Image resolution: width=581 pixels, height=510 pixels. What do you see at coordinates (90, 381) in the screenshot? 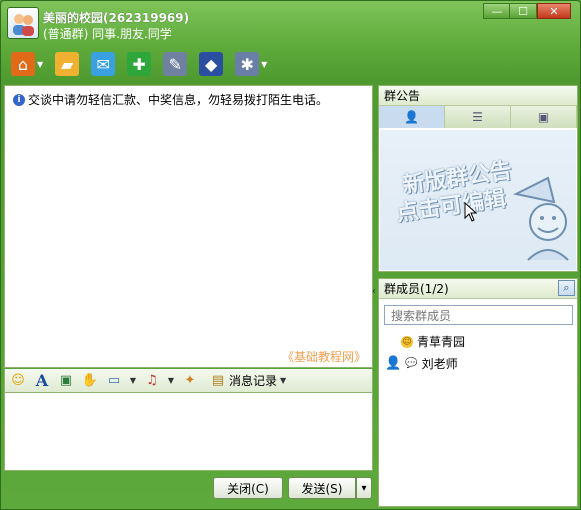
I see `shake-icon: ✋` at bounding box center [90, 381].